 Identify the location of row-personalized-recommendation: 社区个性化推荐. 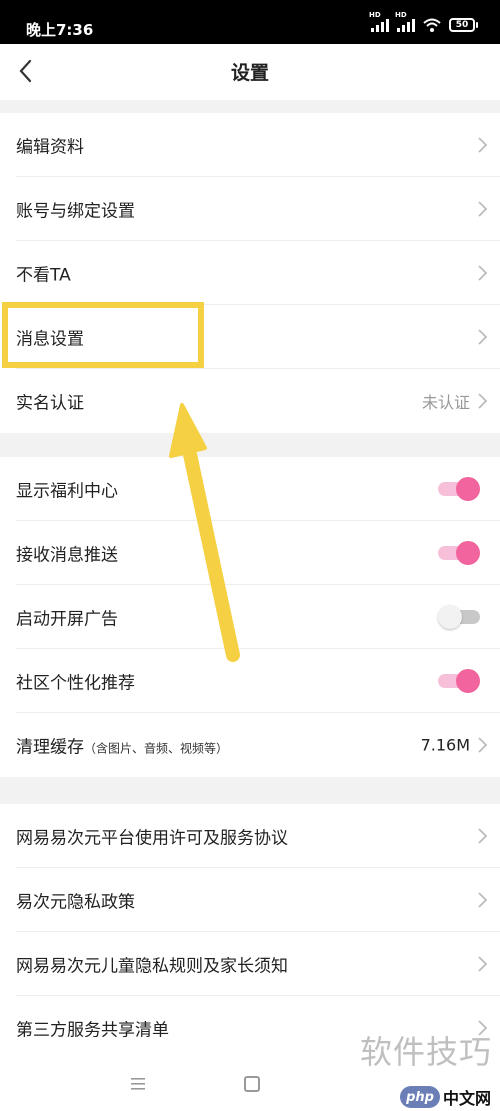
(250, 681).